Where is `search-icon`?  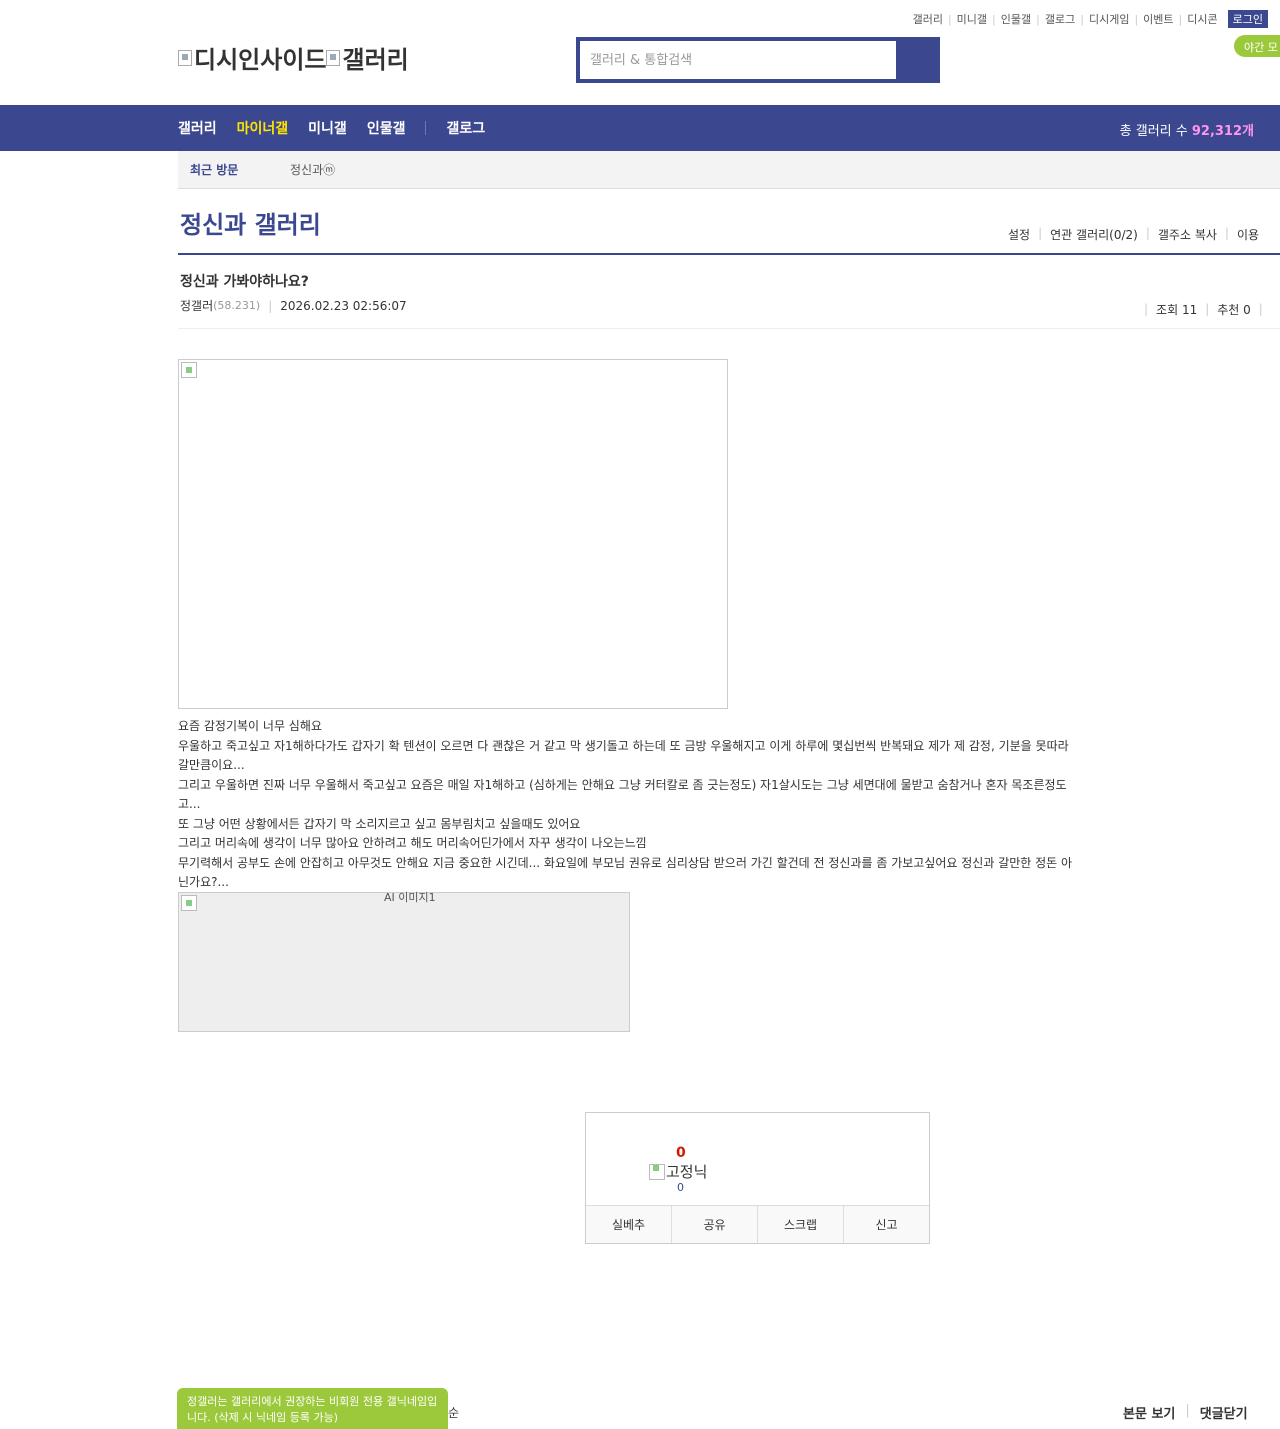
search-icon is located at coordinates (914, 58).